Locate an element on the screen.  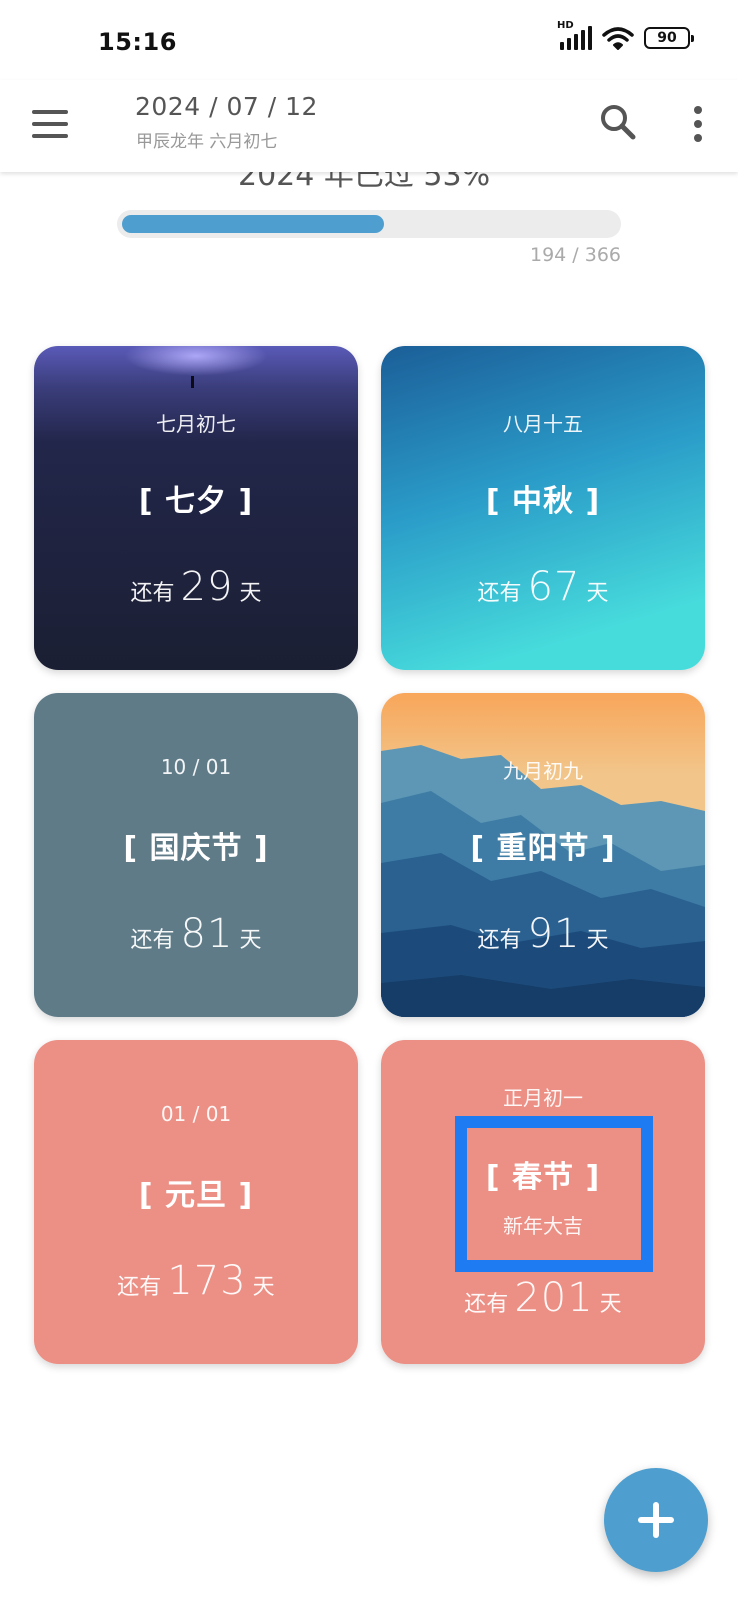
days-remaining: 81 is located at coordinates (207, 934).